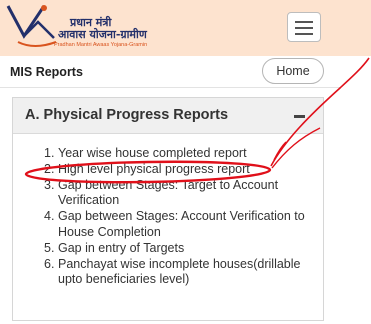  I want to click on report-number: 5., so click(49, 247).